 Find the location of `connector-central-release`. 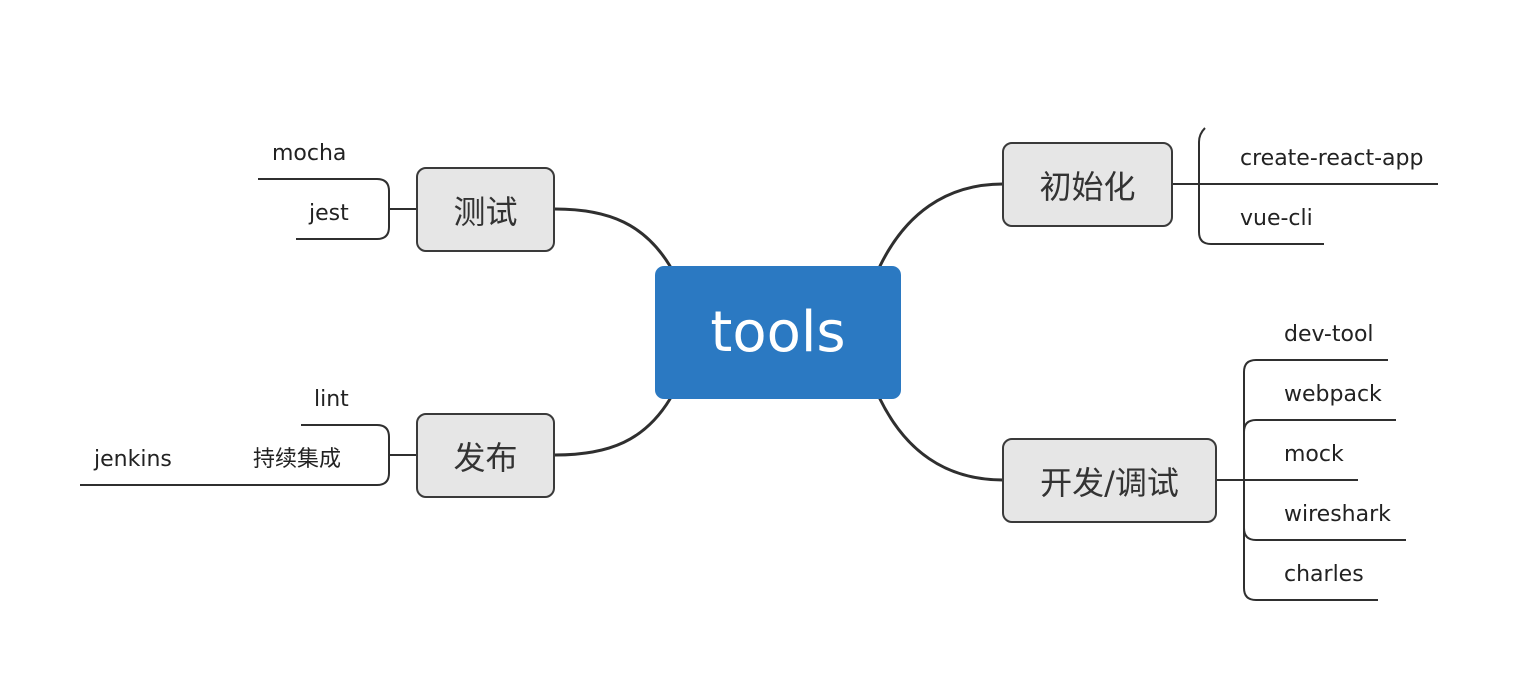

connector-central-release is located at coordinates (612, 427).